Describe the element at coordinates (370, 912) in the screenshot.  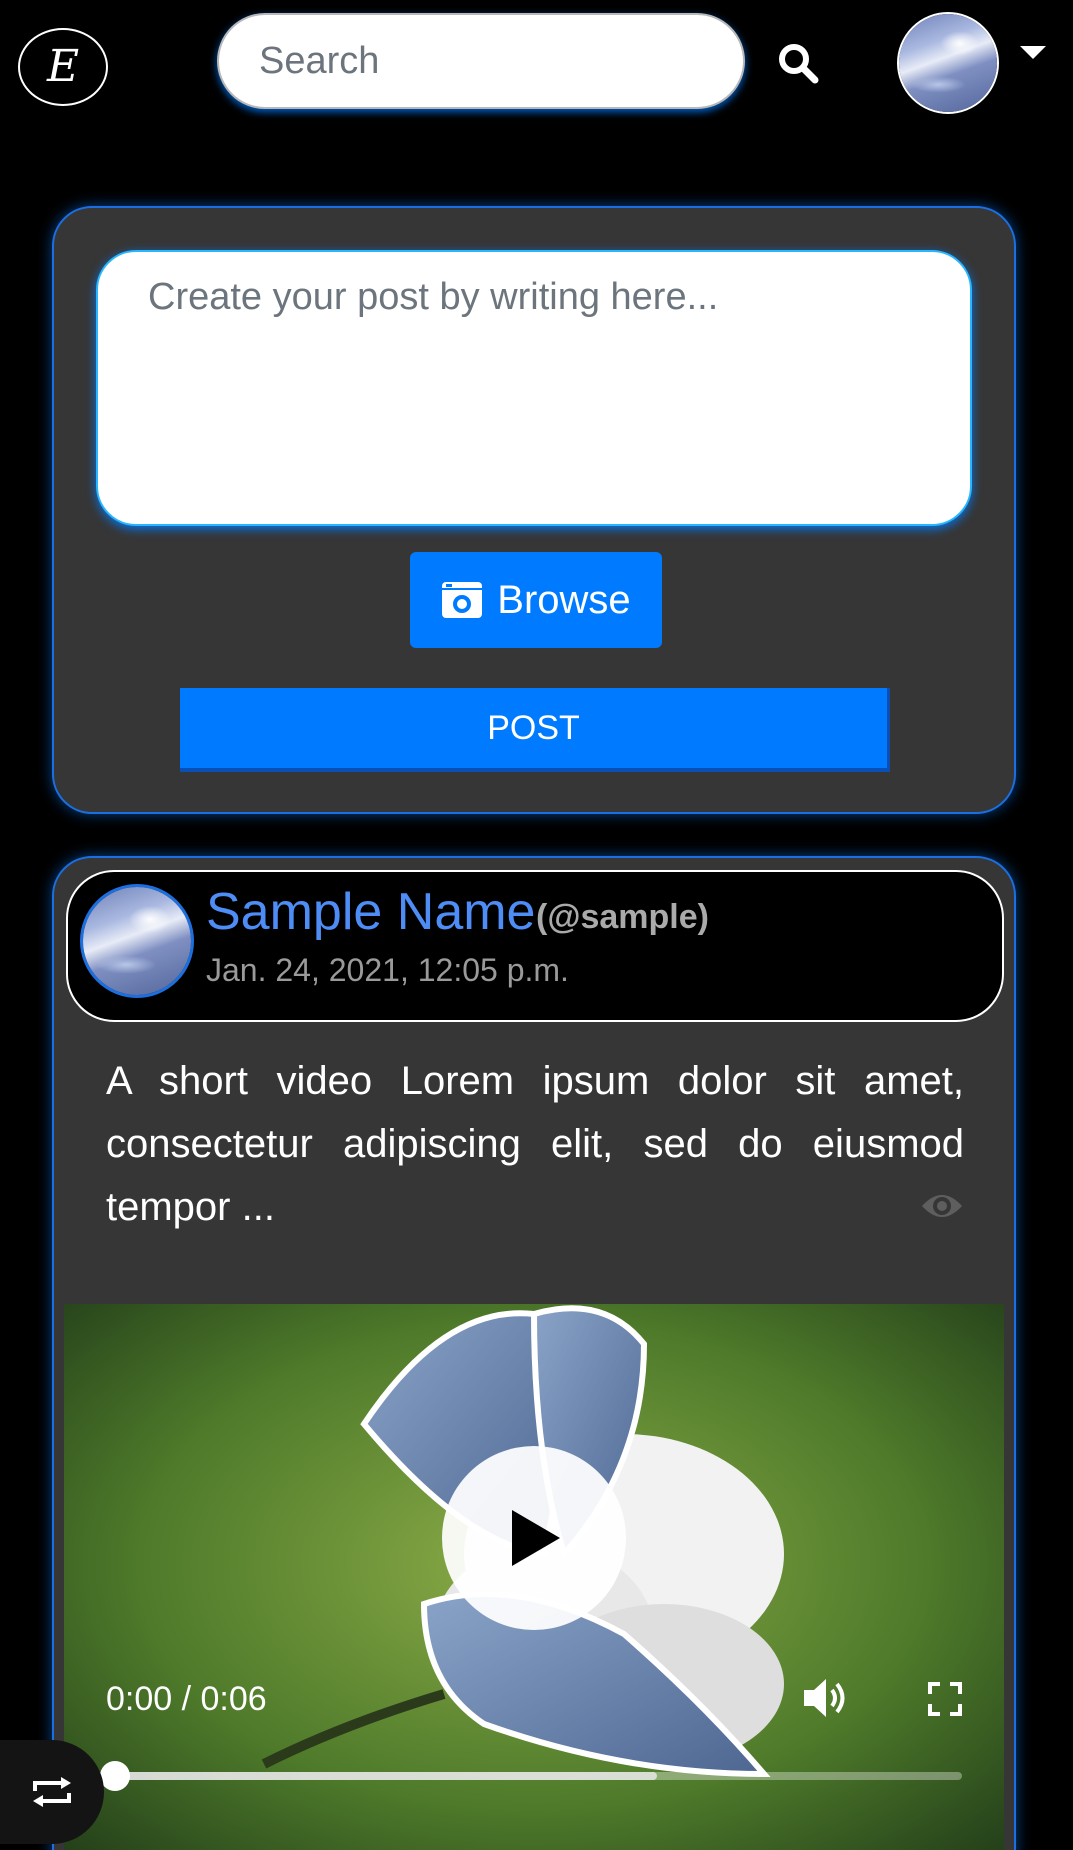
I see `author-name: Sample Name` at that location.